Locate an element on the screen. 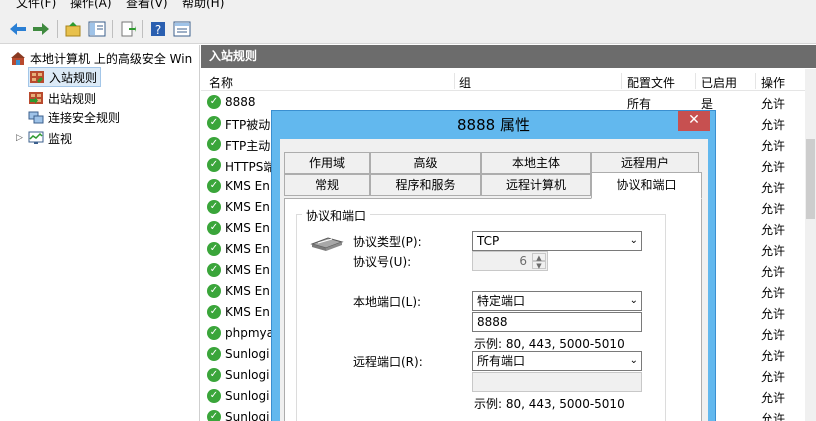 This screenshot has width=816, height=421. rule-name: 8888 is located at coordinates (240, 102).